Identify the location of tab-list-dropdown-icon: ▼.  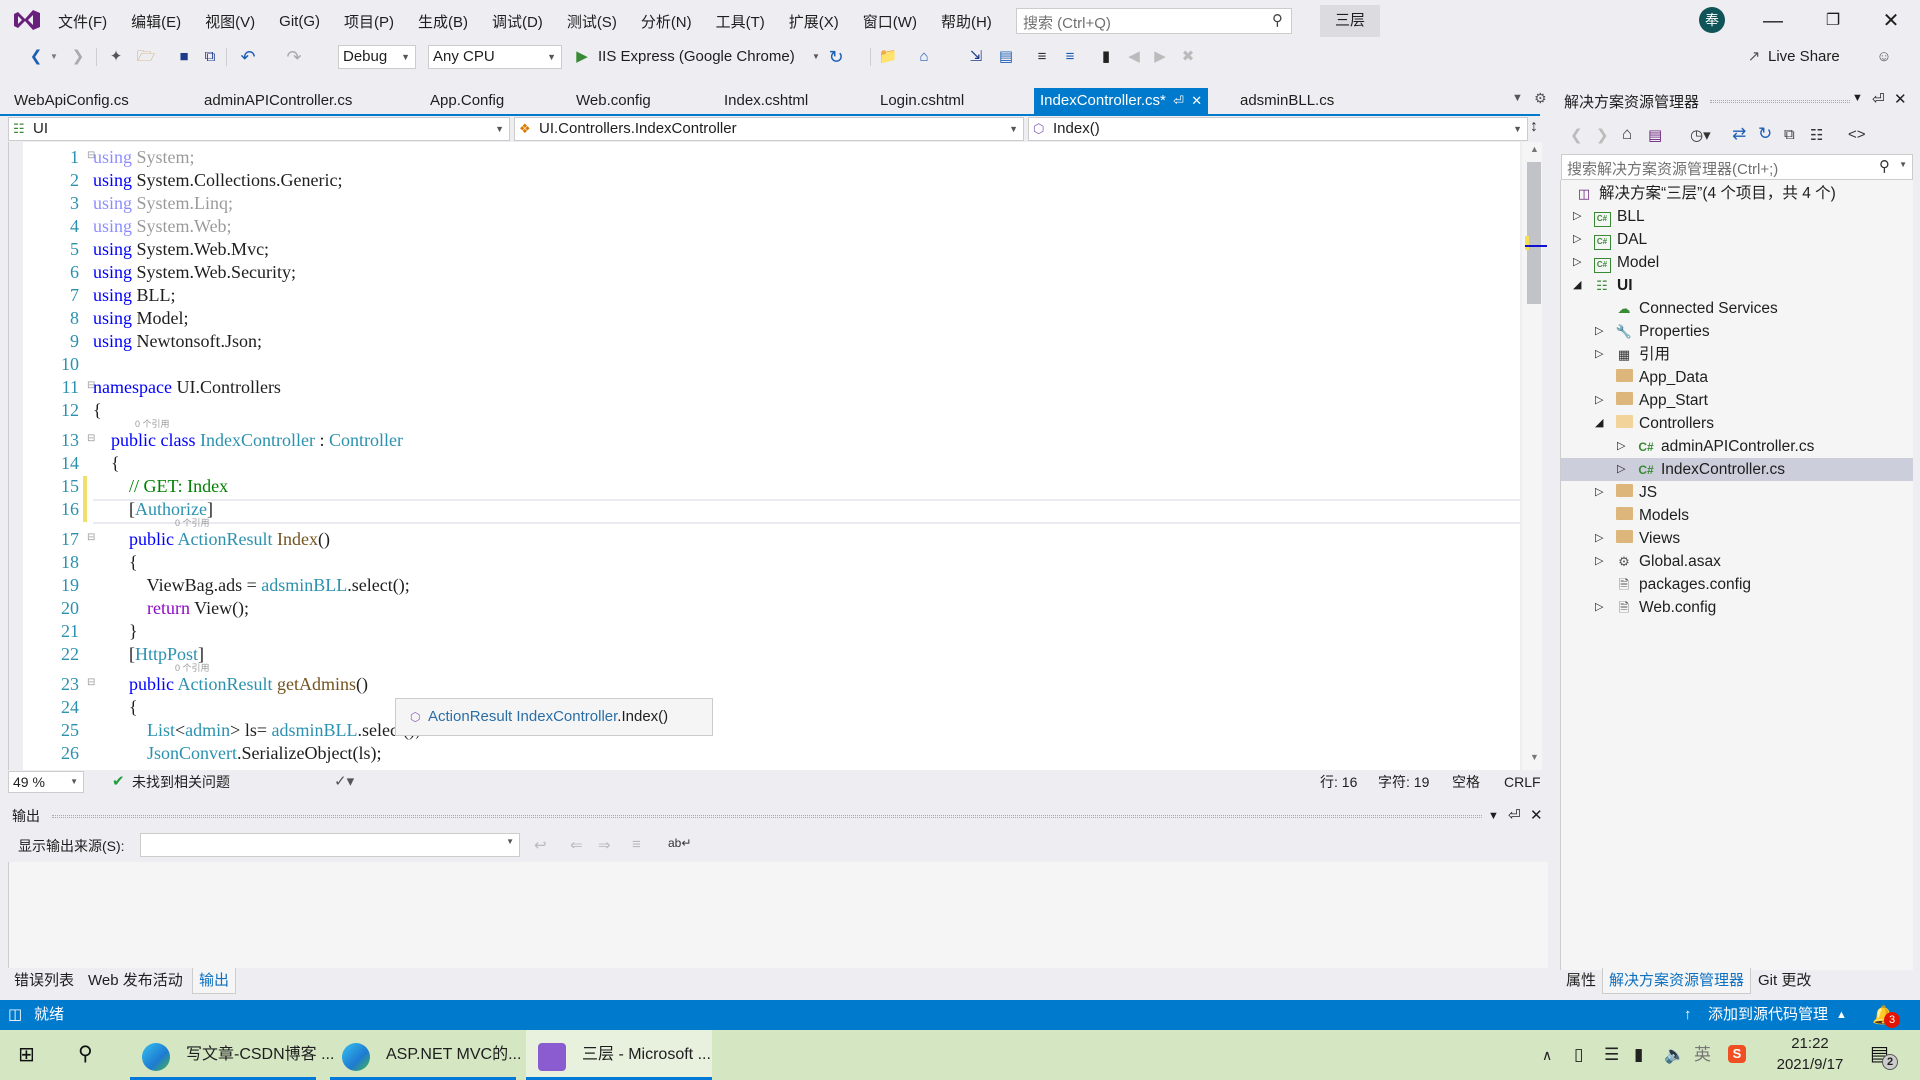
(1517, 98).